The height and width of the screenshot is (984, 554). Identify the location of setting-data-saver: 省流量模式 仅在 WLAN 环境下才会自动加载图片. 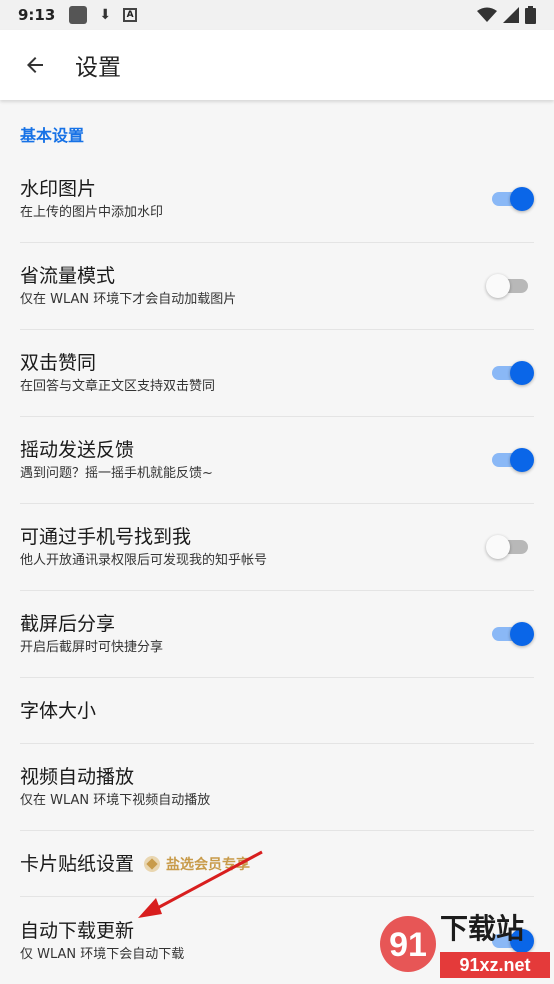
(277, 286).